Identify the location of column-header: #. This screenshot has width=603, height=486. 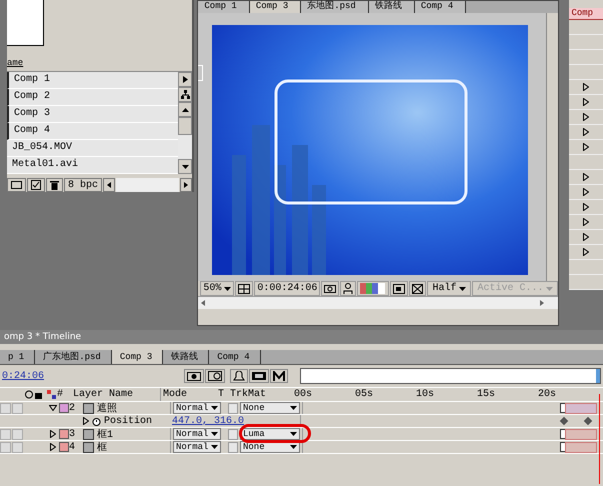
(63, 394).